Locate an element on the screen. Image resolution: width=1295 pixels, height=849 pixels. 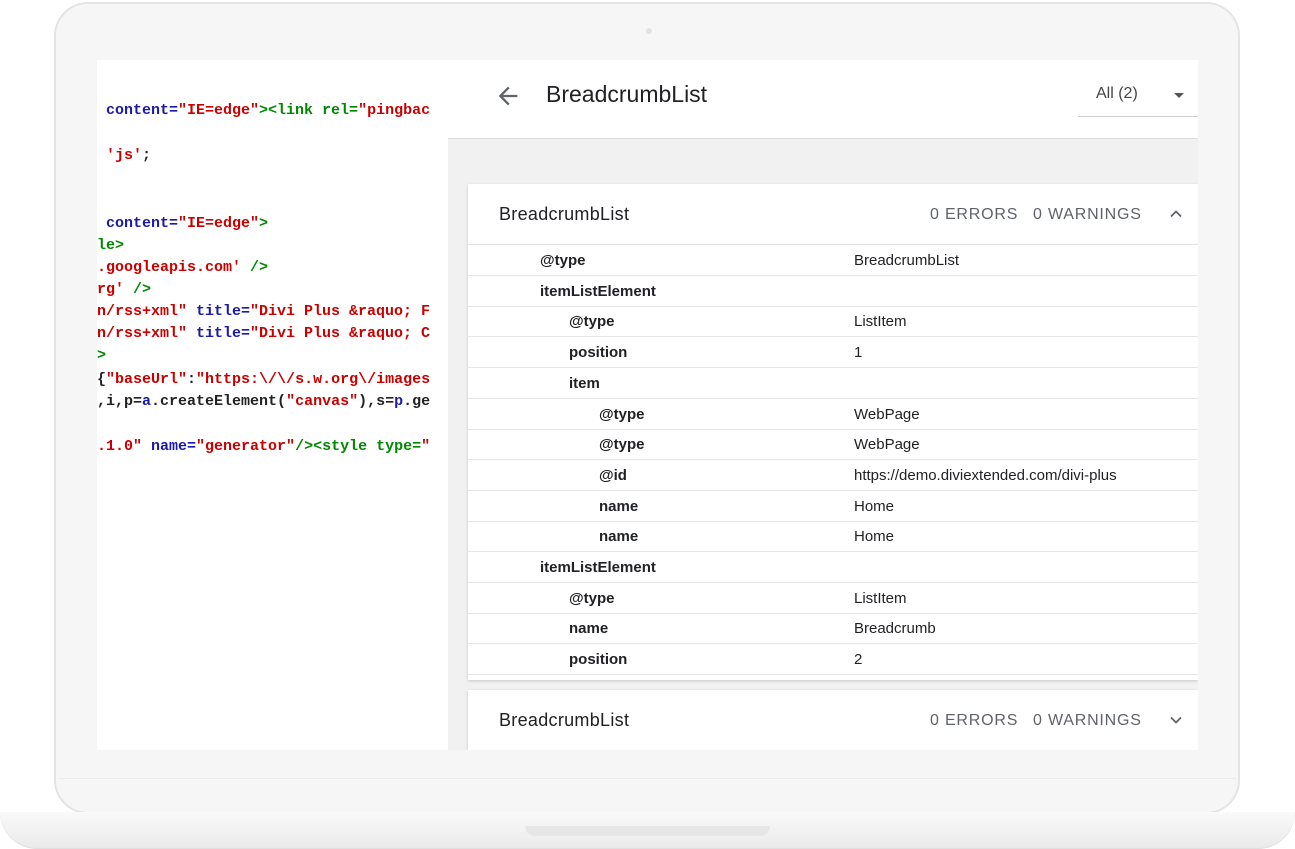
code-token: "Divi Plus &raquo; F is located at coordinates (340, 311).